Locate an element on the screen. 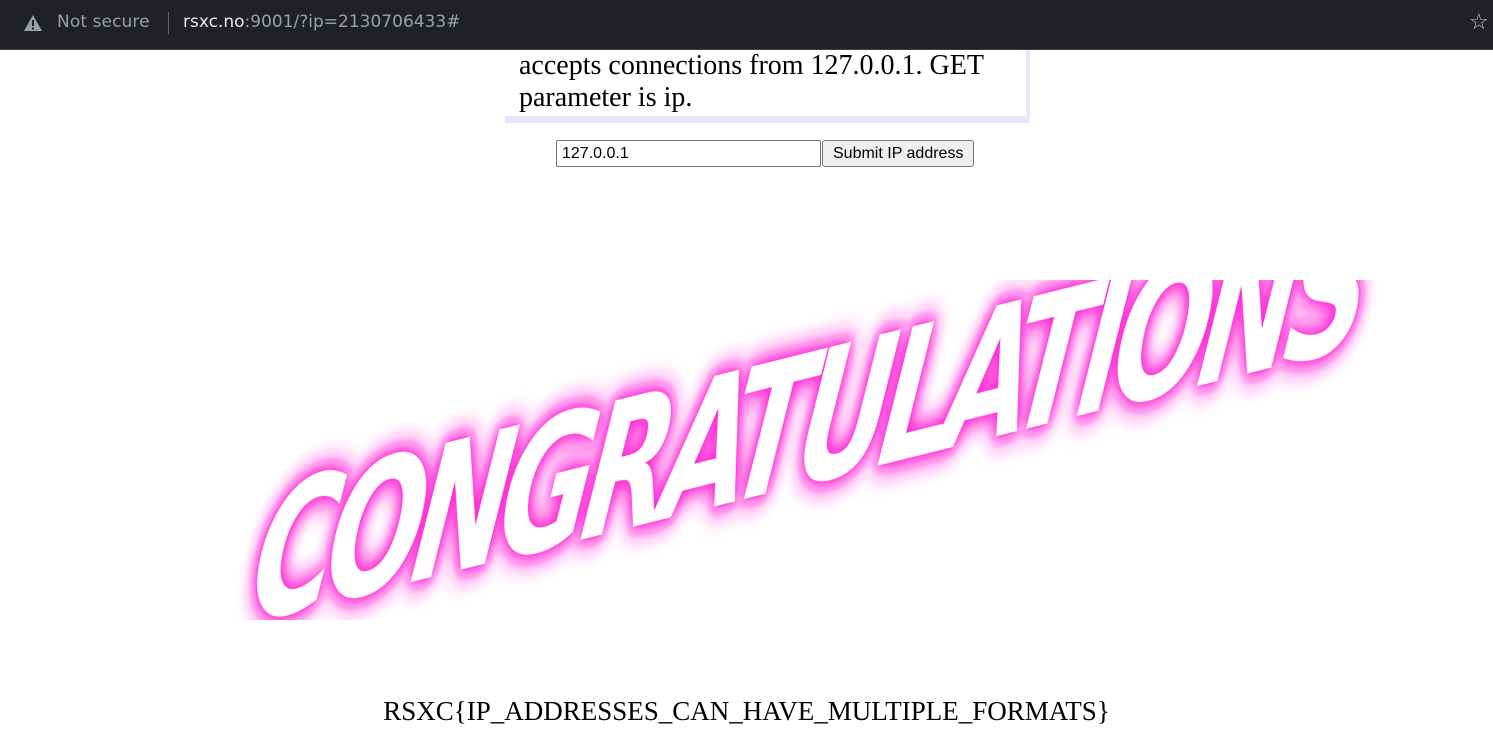 Image resolution: width=1493 pixels, height=756 pixels. url-path: :9001/?ip=2130706433# is located at coordinates (352, 22).